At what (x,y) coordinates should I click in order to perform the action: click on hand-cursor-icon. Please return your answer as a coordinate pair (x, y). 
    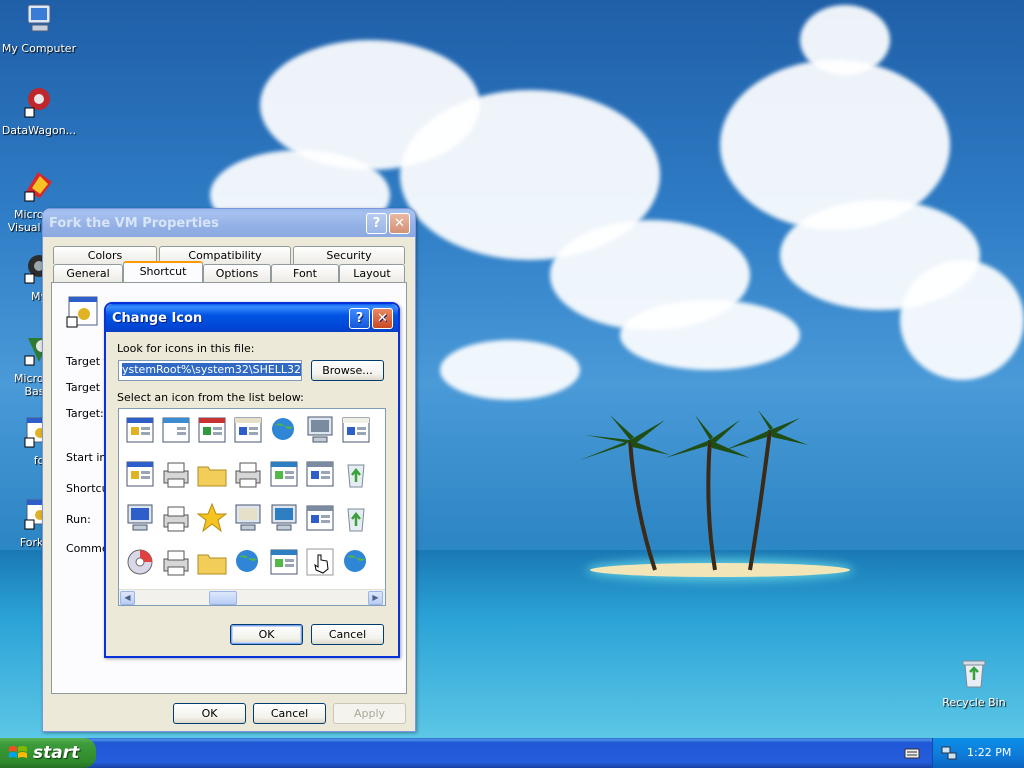
    Looking at the image, I should click on (320, 562).